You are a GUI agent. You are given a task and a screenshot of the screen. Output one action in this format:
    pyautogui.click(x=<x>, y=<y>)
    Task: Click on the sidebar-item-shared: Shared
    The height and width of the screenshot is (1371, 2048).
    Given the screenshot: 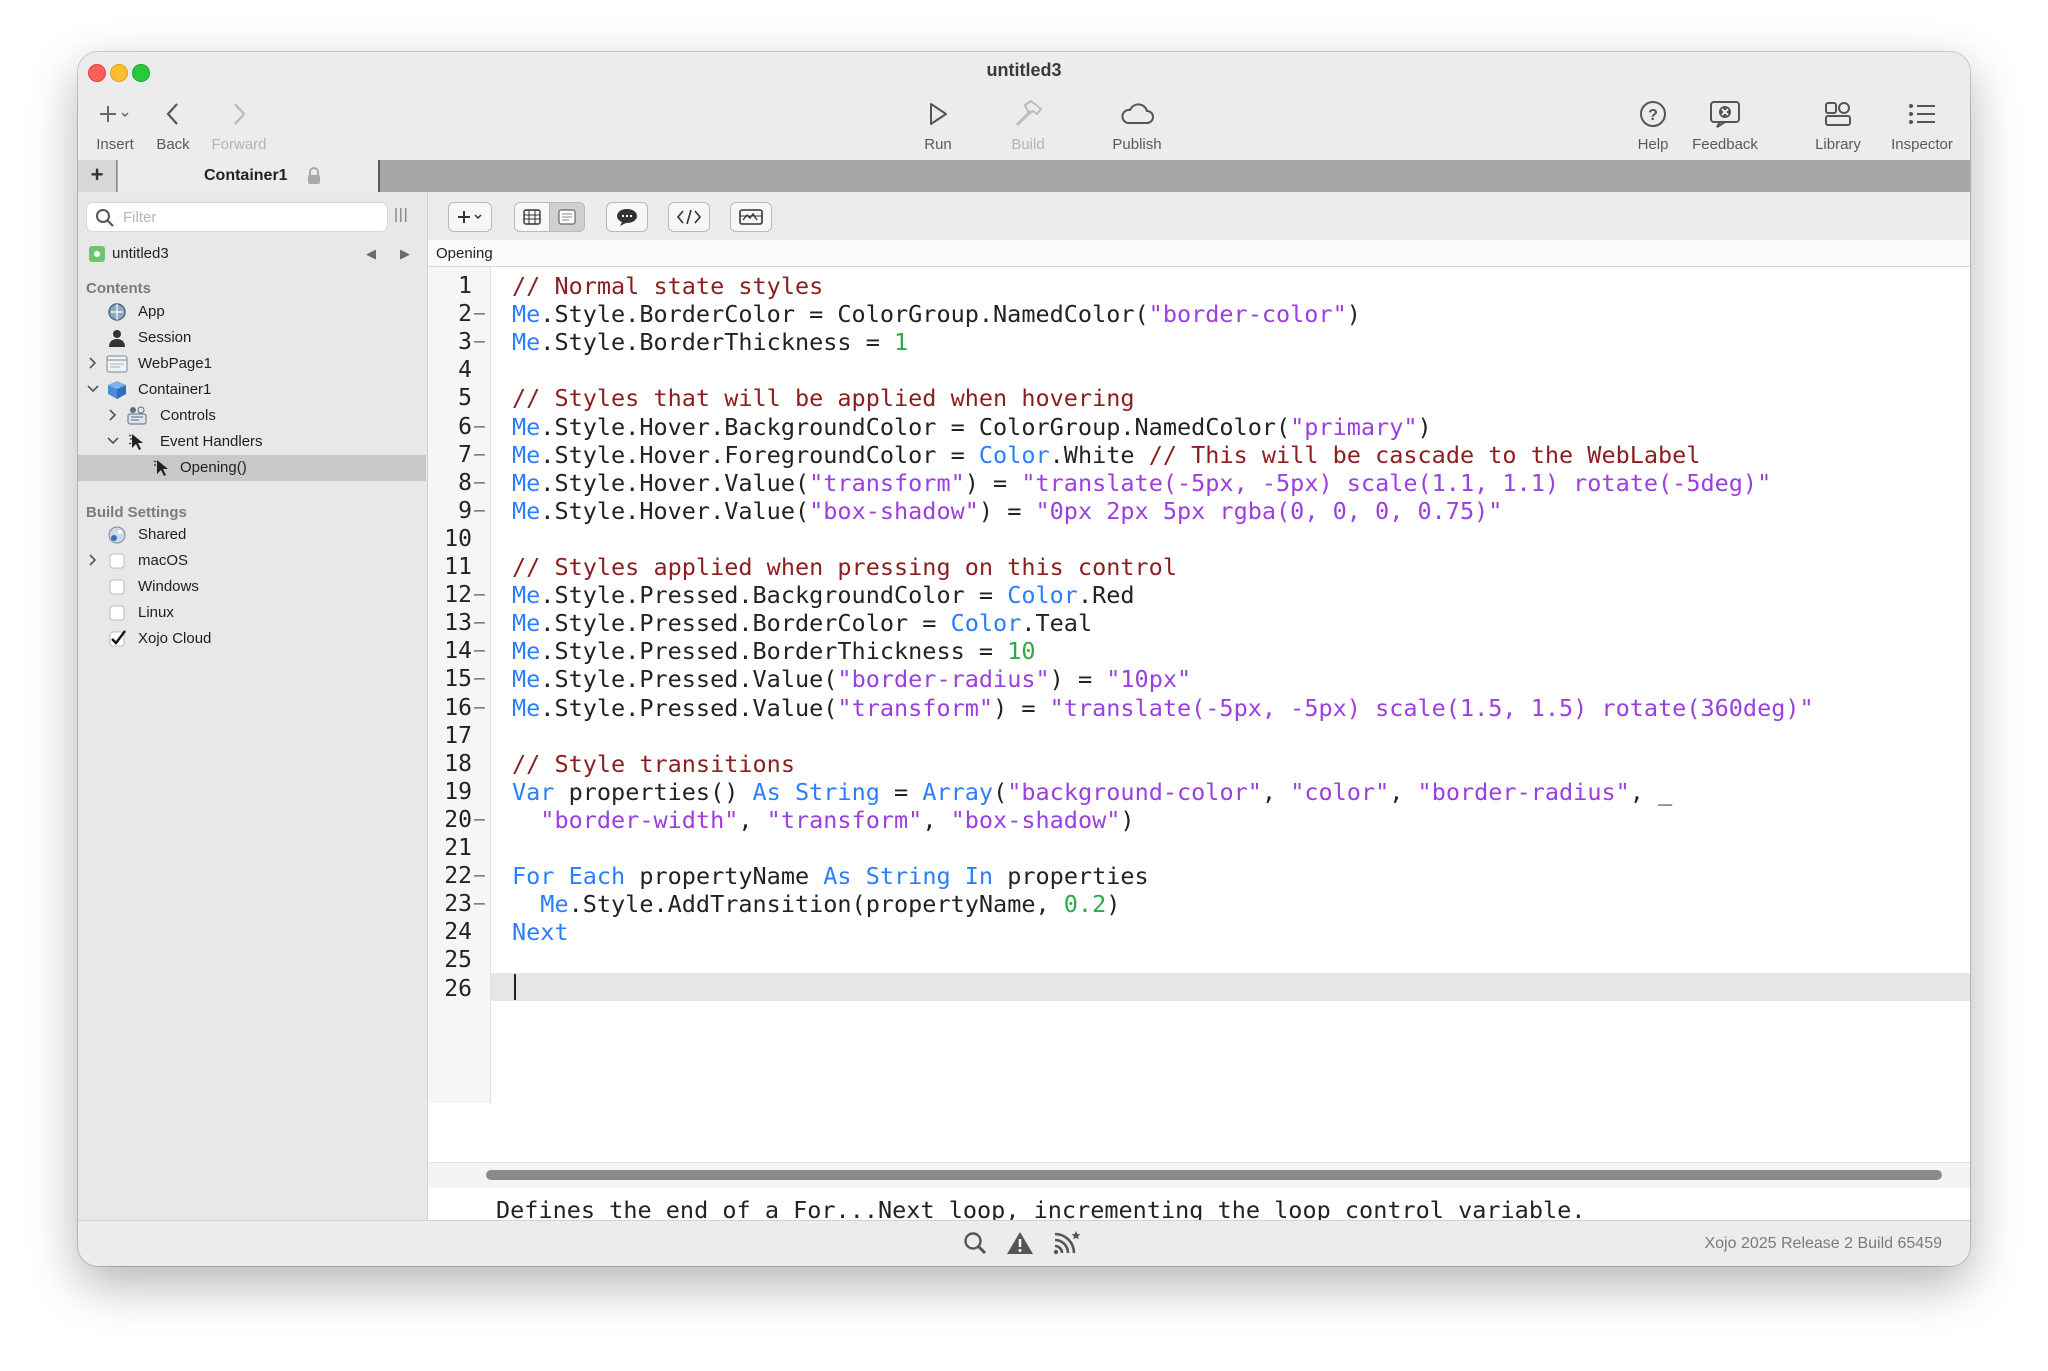 What is the action you would take?
    pyautogui.click(x=252, y=535)
    